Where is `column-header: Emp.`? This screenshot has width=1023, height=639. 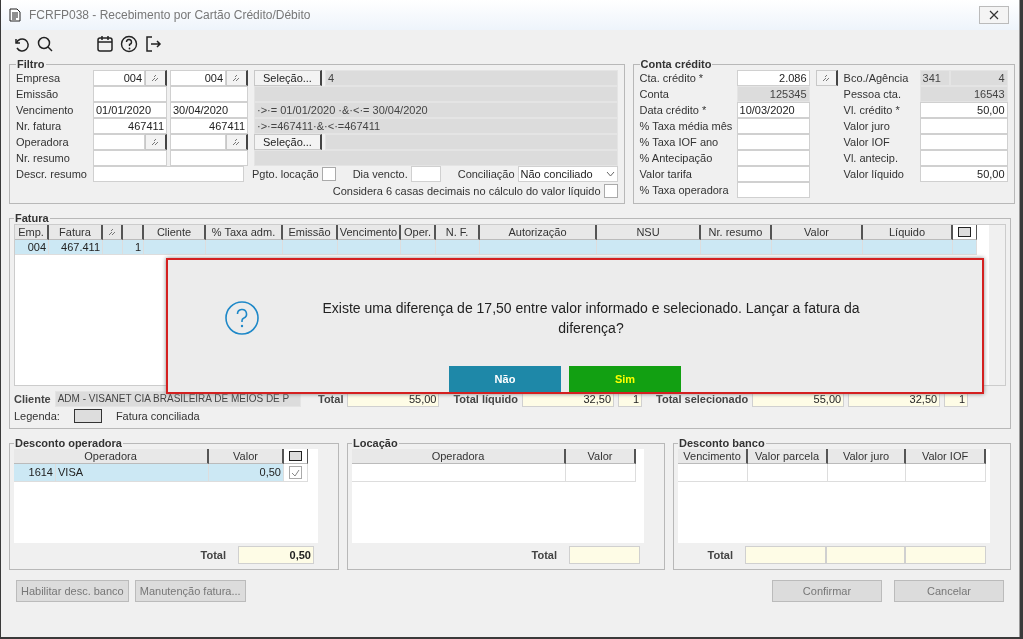
column-header: Emp. is located at coordinates (32, 232).